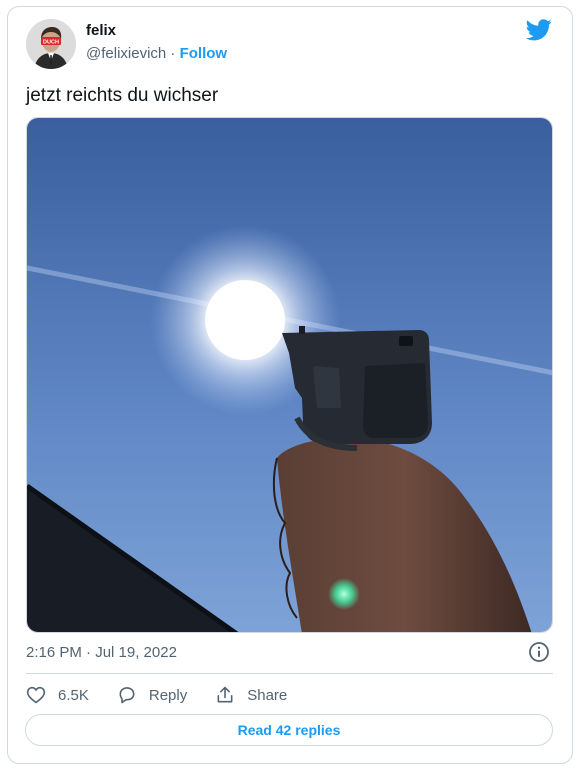  I want to click on info-icon, so click(539, 652).